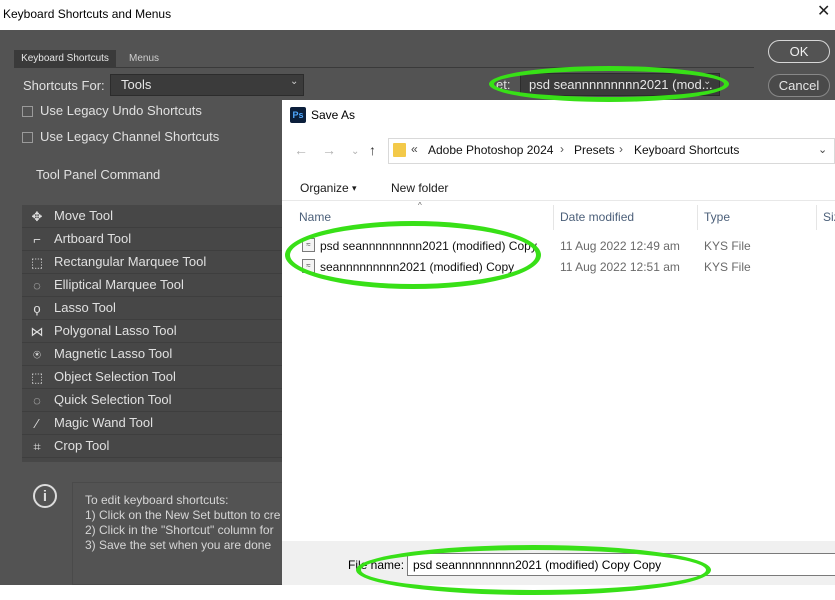 This screenshot has height=600, width=835. What do you see at coordinates (154, 308) in the screenshot?
I see `tool-row-lasso: ϙ Lasso Tool` at bounding box center [154, 308].